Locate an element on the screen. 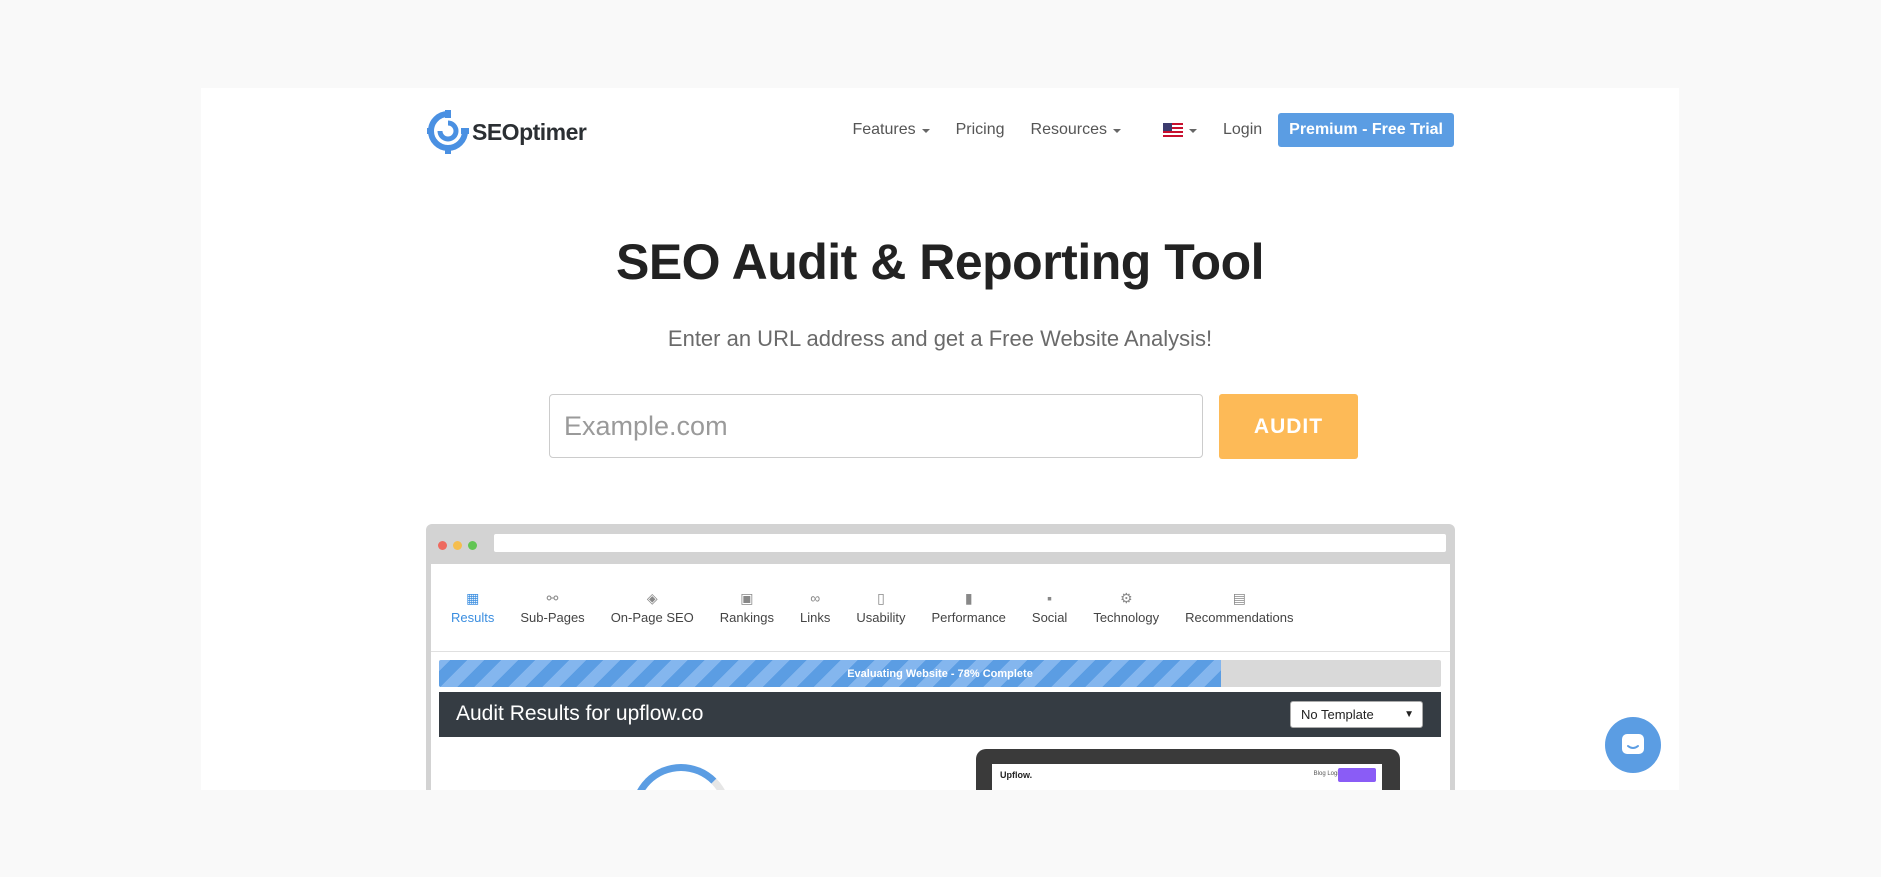 The width and height of the screenshot is (1881, 877). tab-label: Links is located at coordinates (815, 617).